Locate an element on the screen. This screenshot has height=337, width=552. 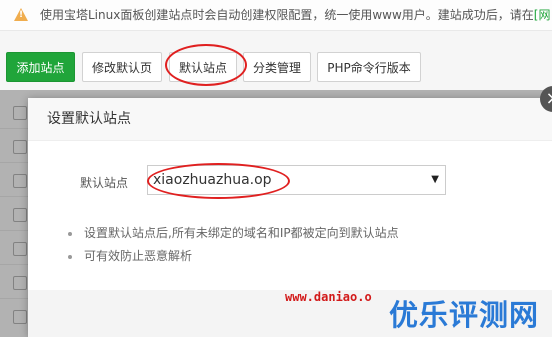
tip-item: 可有效防止恶意解析 is located at coordinates (233, 256).